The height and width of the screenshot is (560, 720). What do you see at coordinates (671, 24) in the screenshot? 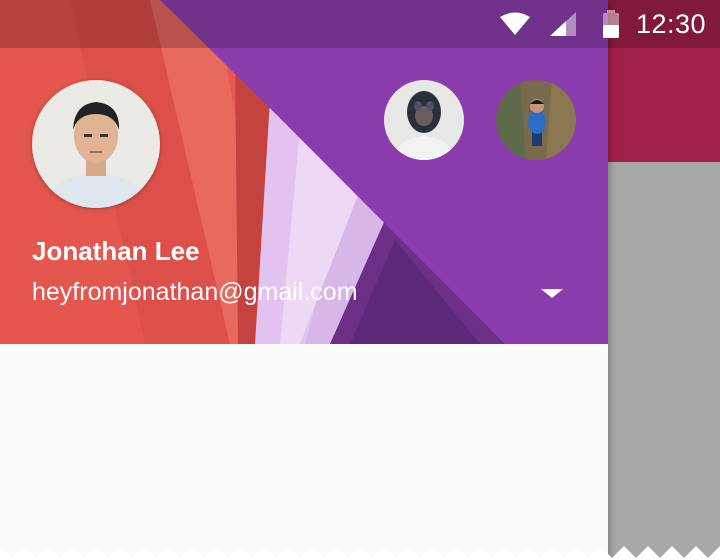
I see `status-bar-clock: 12:30` at bounding box center [671, 24].